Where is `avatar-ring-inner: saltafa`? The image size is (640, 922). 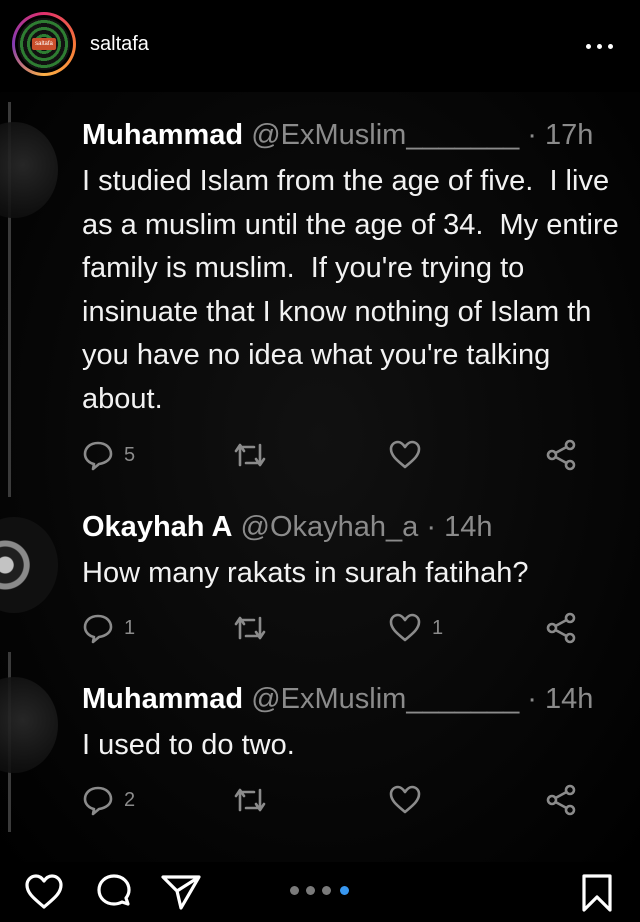
avatar-ring-inner: saltafa is located at coordinates (44, 44).